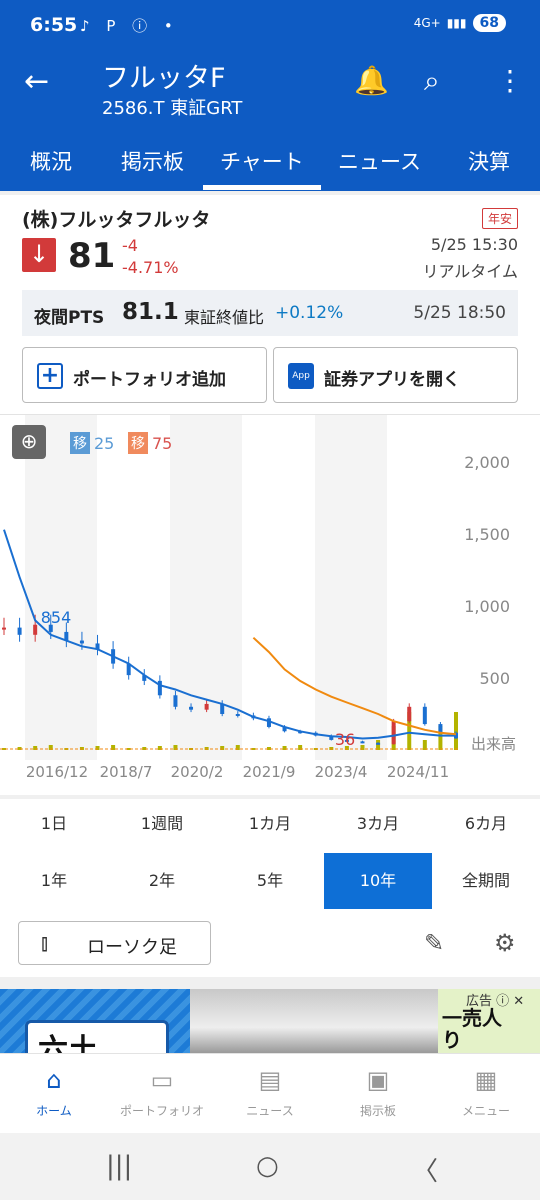  What do you see at coordinates (487, 534) in the screenshot?
I see `y-tick-label: 1,500` at bounding box center [487, 534].